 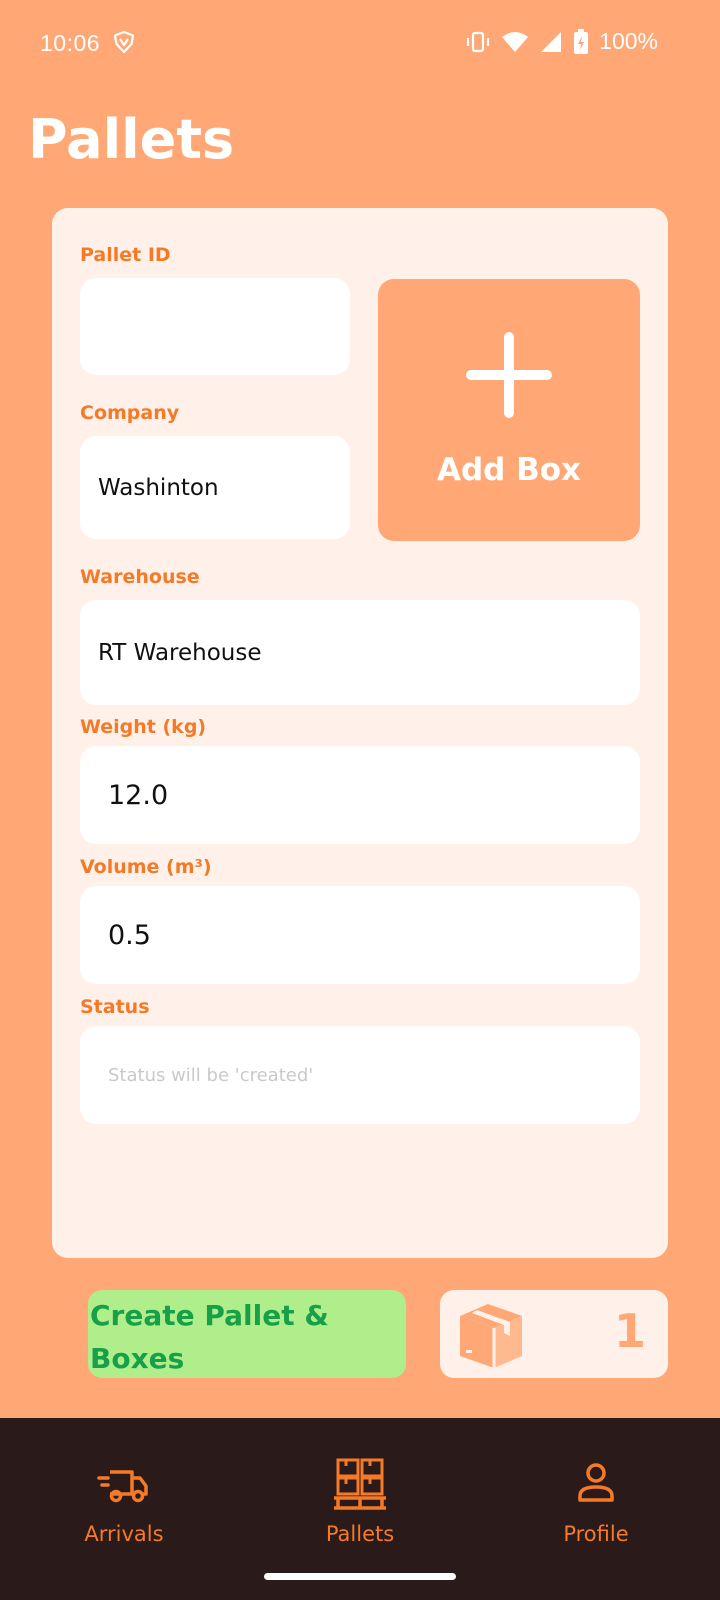 What do you see at coordinates (360, 1075) in the screenshot?
I see `status-input: Status will be 'created'` at bounding box center [360, 1075].